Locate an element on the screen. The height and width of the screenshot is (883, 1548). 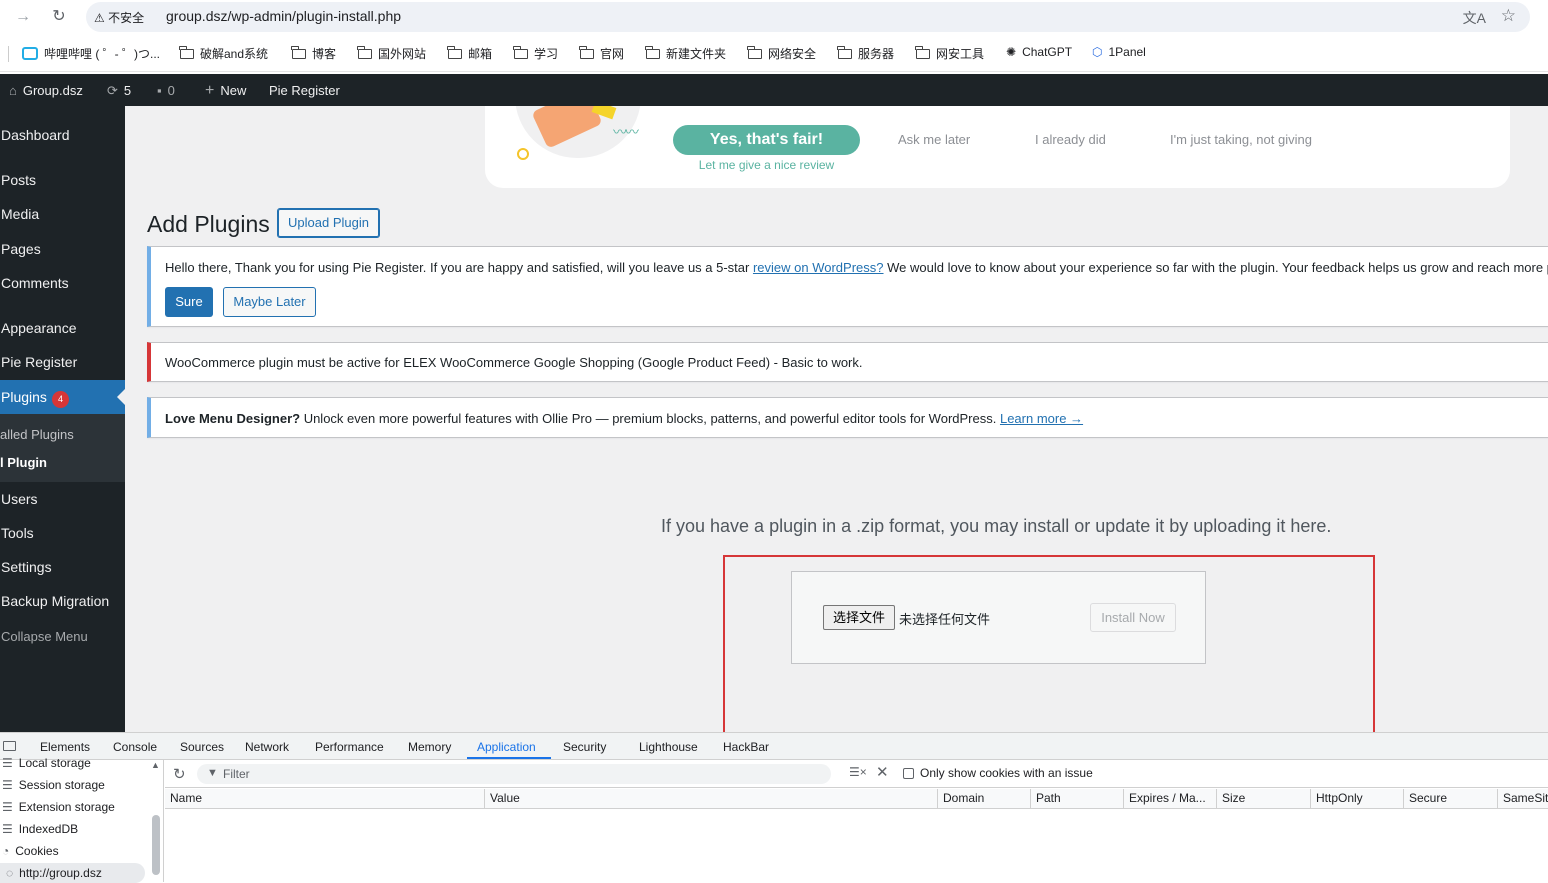
sidebar-item-appearance: Appearance is located at coordinates (39, 328).